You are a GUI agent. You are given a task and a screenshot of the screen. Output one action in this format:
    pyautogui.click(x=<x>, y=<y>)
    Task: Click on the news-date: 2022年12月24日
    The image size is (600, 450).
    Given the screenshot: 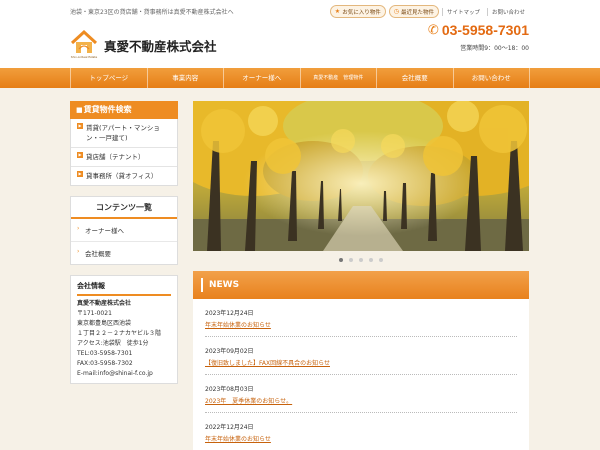 What is the action you would take?
    pyautogui.click(x=229, y=427)
    